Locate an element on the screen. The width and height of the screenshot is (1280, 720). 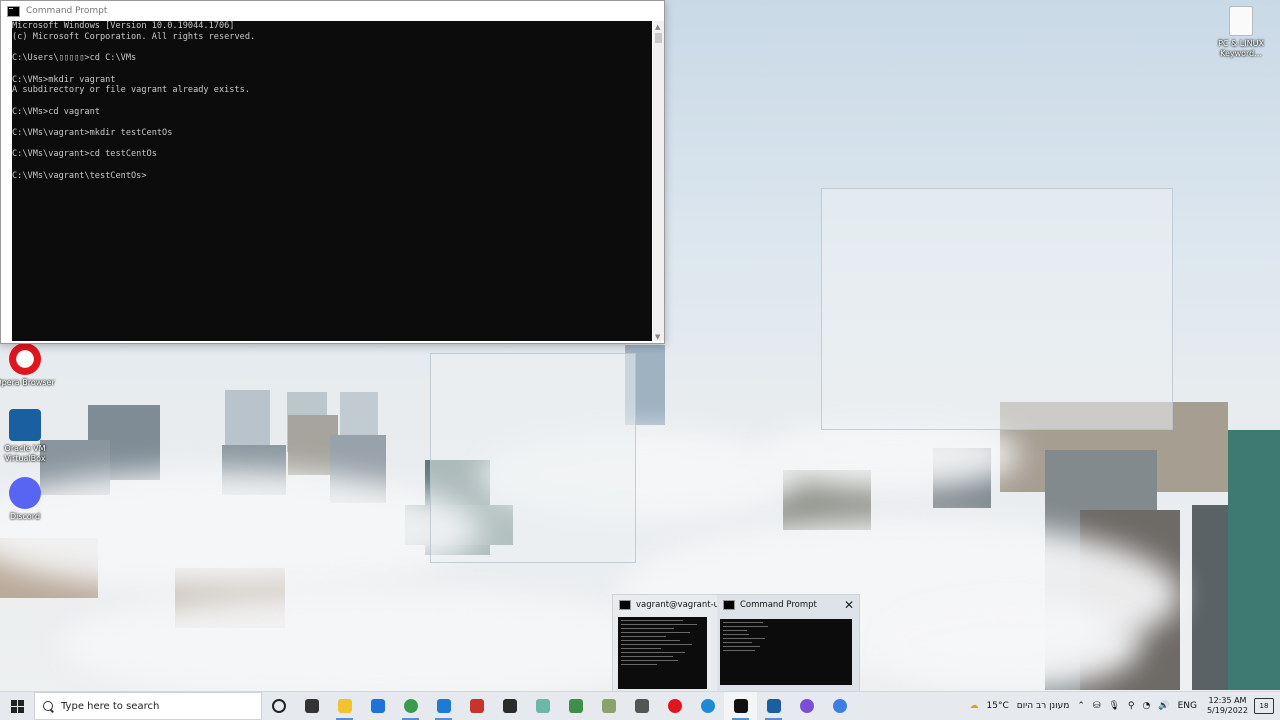
document-icon is located at coordinates (1241, 21).